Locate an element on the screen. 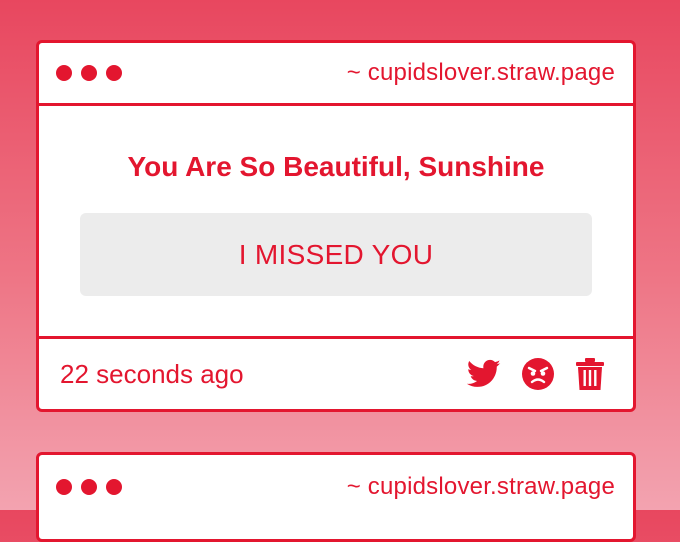 This screenshot has width=680, height=542. message-box: I MISSED YOU is located at coordinates (336, 254).